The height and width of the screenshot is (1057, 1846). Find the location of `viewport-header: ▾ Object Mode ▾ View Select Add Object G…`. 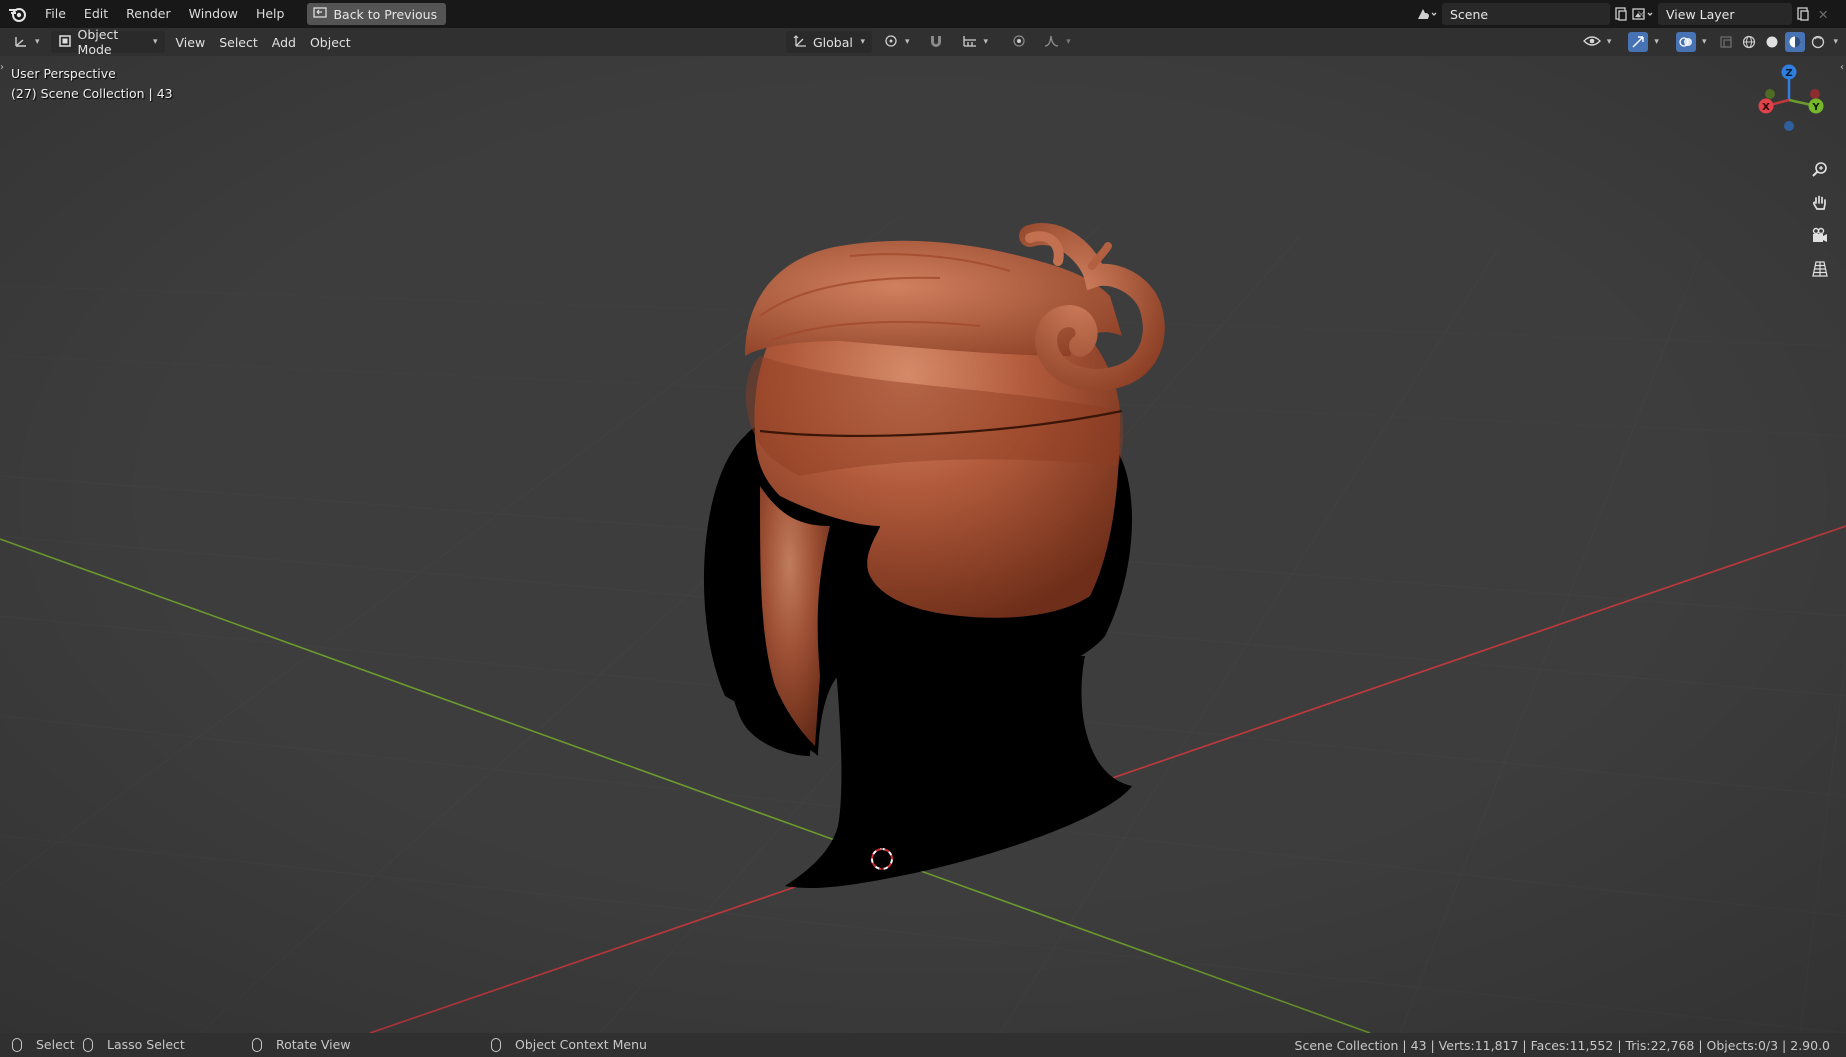

viewport-header: ▾ Object Mode ▾ View Select Add Object G… is located at coordinates (923, 42).